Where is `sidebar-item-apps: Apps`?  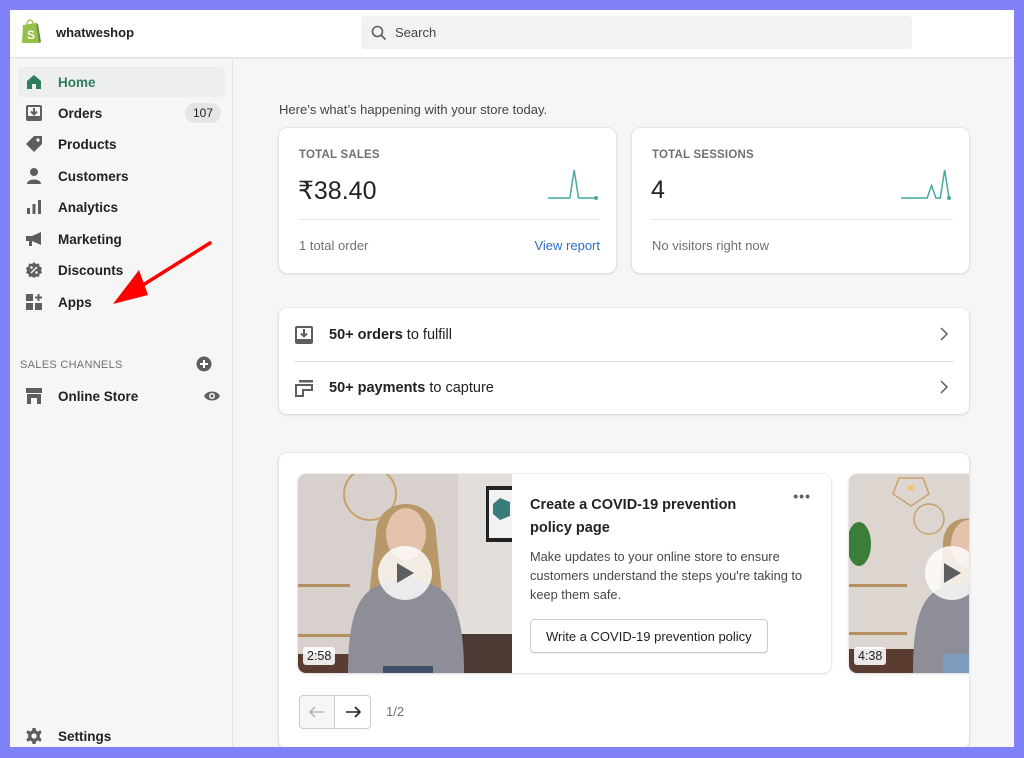
sidebar-item-apps: Apps is located at coordinates (121, 302).